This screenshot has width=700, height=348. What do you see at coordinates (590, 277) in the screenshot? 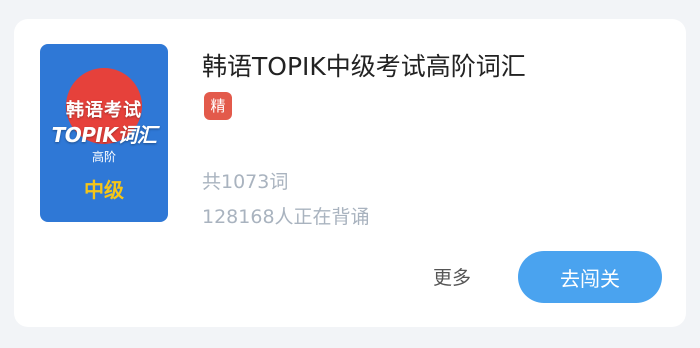
I see `start-challenge-button: 去闯关` at bounding box center [590, 277].